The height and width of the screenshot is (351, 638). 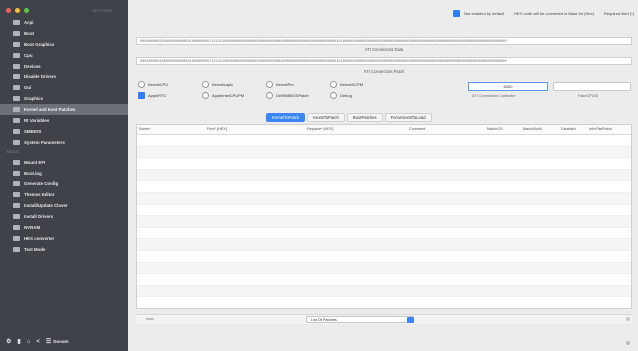 I want to click on sidebar-item-system-parameters: System Parameters, so click(x=64, y=142).